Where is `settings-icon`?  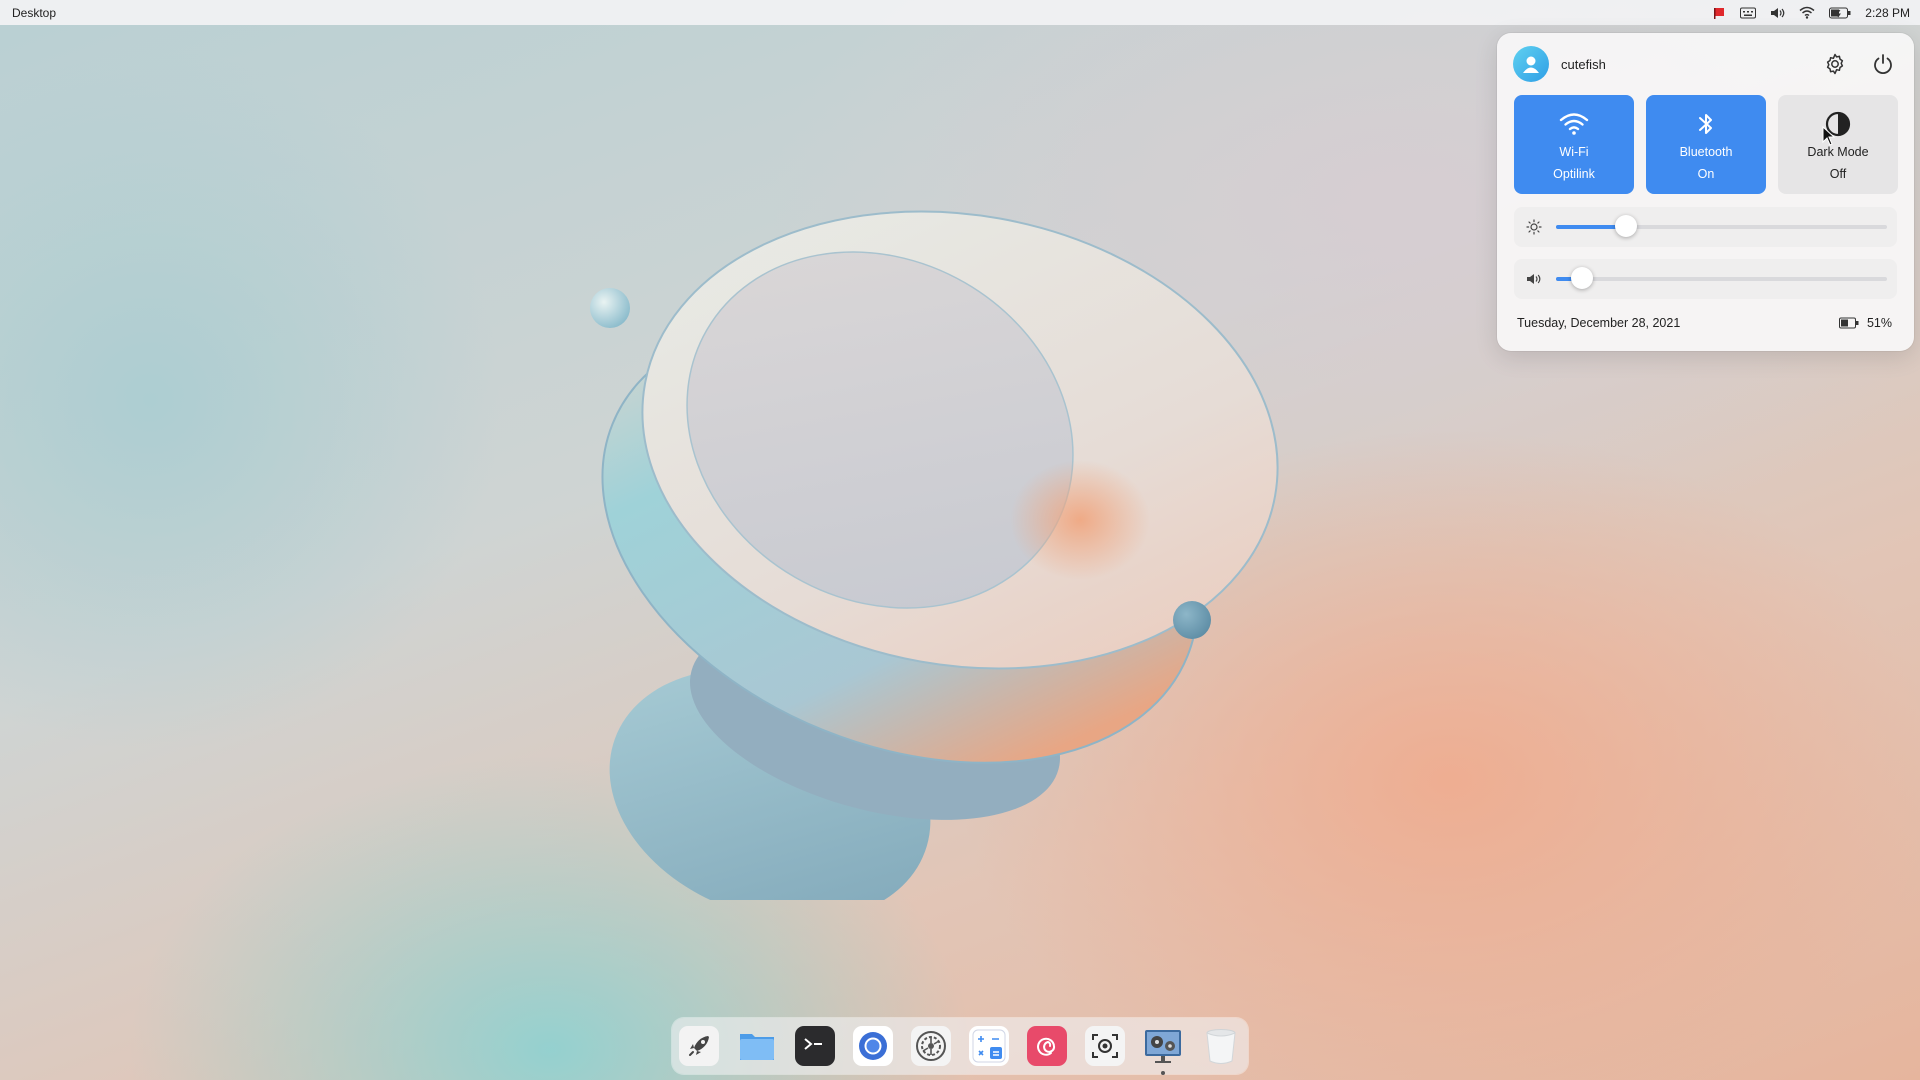
settings-icon is located at coordinates (931, 1046).